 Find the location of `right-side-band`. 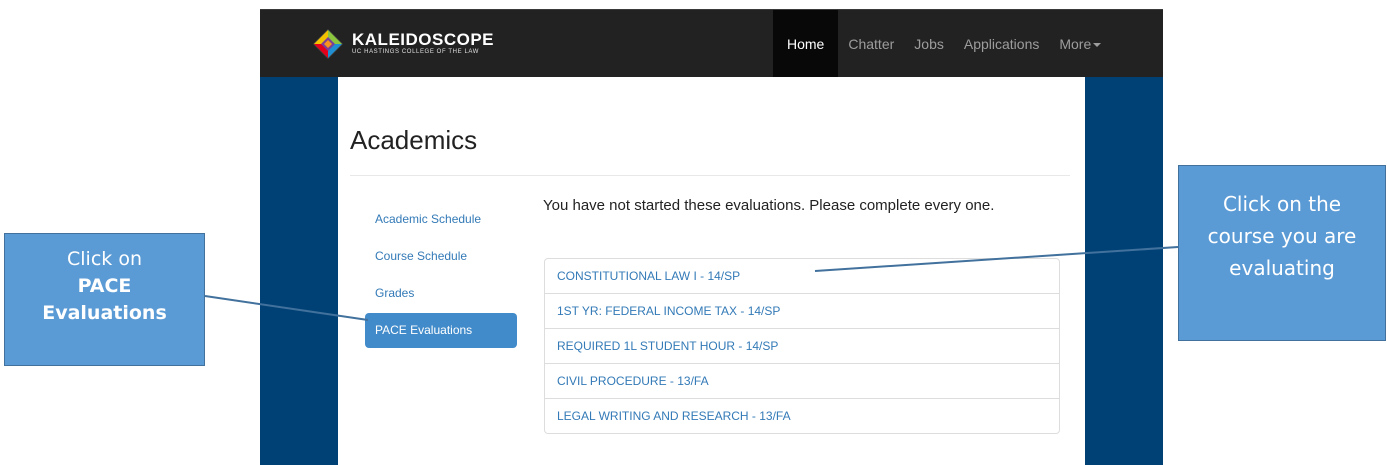

right-side-band is located at coordinates (1124, 271).